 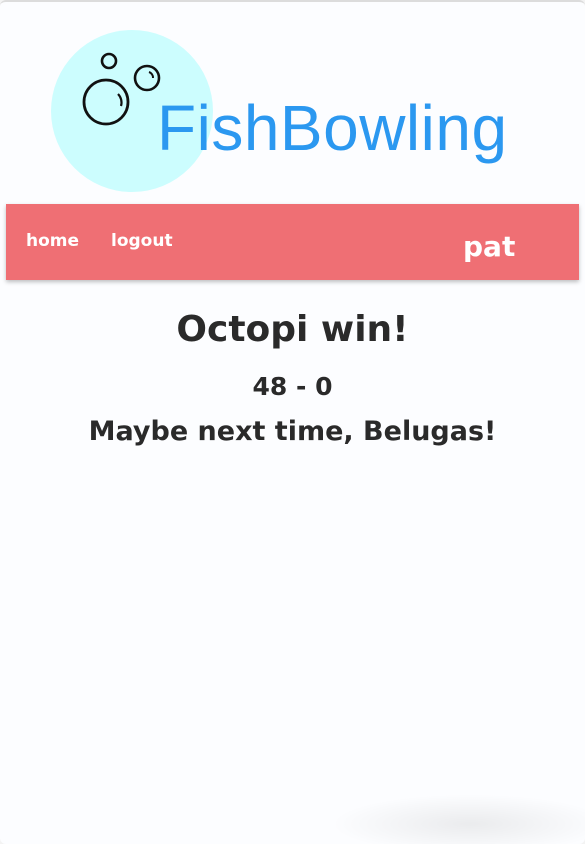 What do you see at coordinates (121, 89) in the screenshot?
I see `bubbles-icon` at bounding box center [121, 89].